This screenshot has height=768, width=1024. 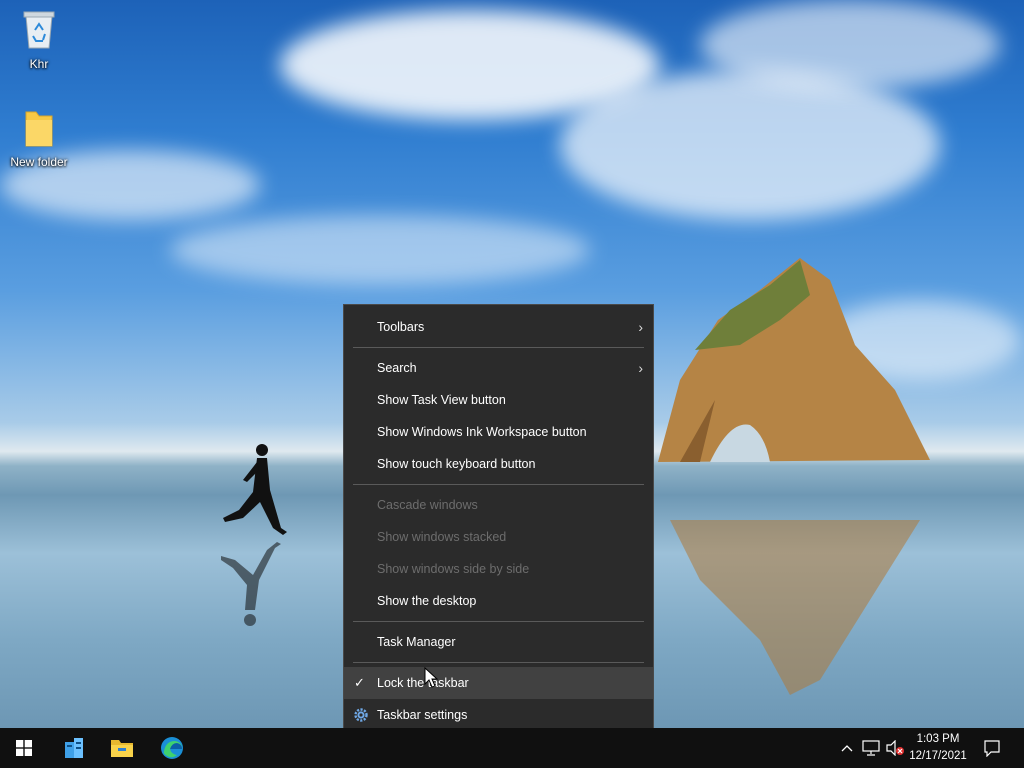 What do you see at coordinates (512, 748) in the screenshot?
I see `taskbar: 1:03 PM 12/17/2021` at bounding box center [512, 748].